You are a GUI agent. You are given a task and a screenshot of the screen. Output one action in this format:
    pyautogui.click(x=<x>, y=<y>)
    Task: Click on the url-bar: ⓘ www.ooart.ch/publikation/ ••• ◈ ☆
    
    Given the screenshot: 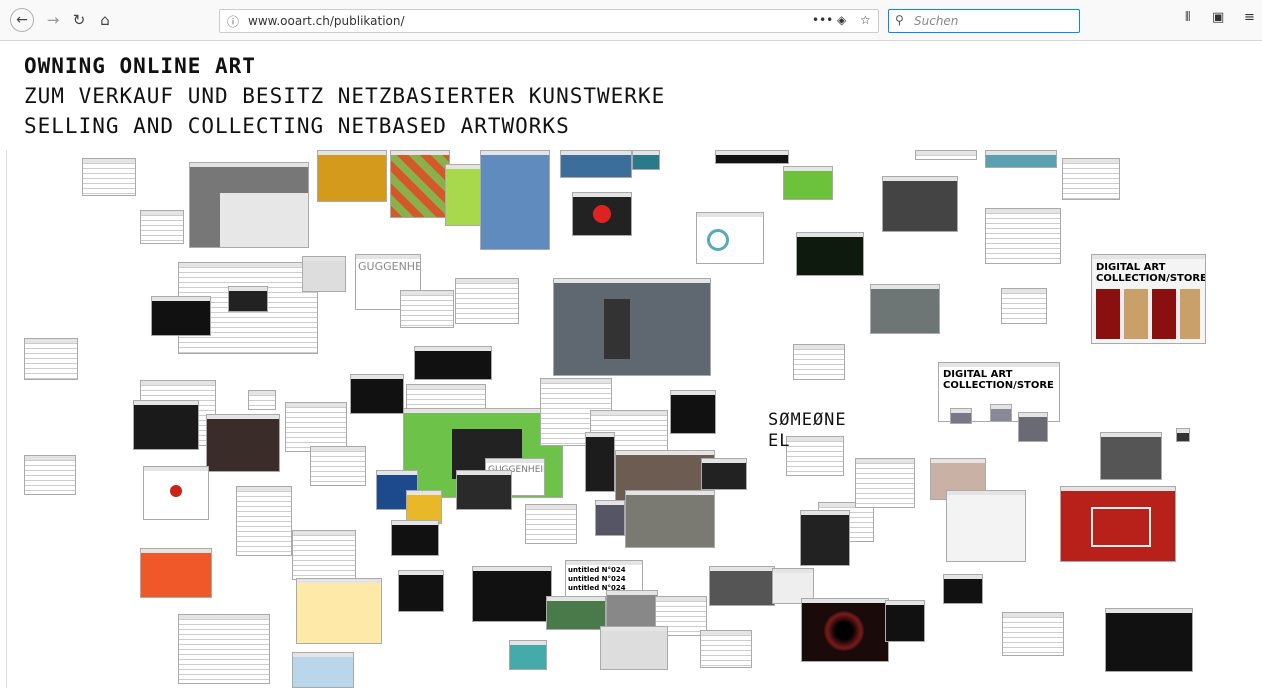 What is the action you would take?
    pyautogui.click(x=549, y=21)
    